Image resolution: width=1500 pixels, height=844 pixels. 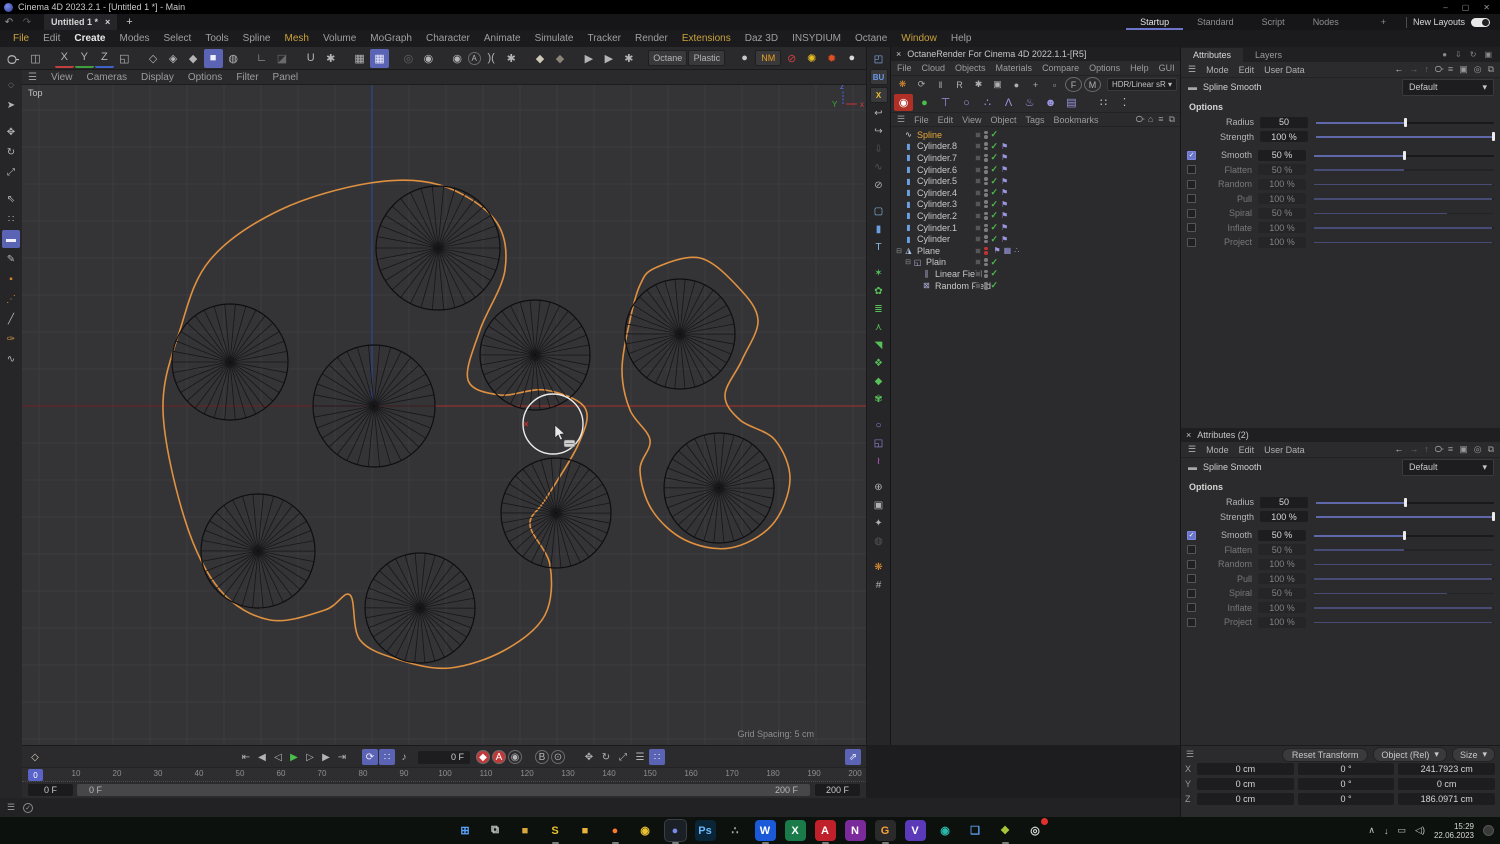 What do you see at coordinates (1191, 550) in the screenshot?
I see `checkbox-flatten` at bounding box center [1191, 550].